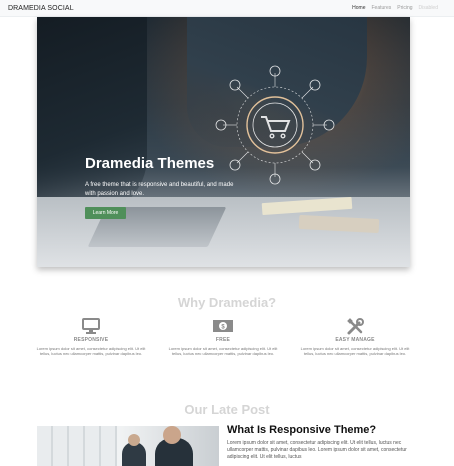  Describe the element at coordinates (355, 326) in the screenshot. I see `tools-icon` at that location.